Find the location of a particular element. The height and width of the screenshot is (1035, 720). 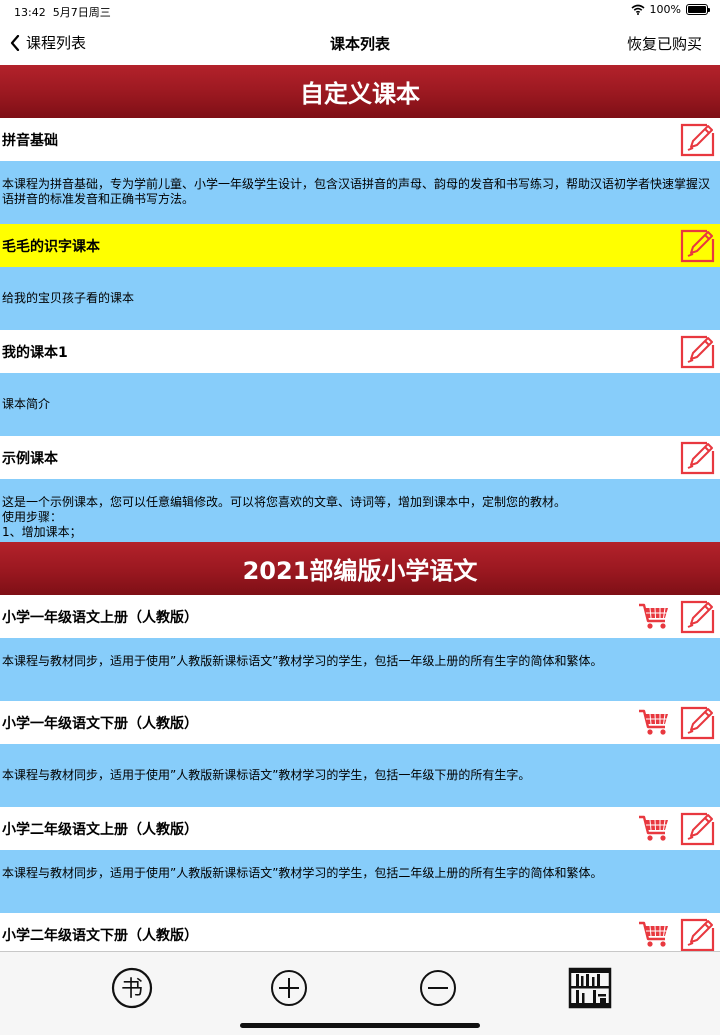

course-description: 课本简介 is located at coordinates (360, 404).